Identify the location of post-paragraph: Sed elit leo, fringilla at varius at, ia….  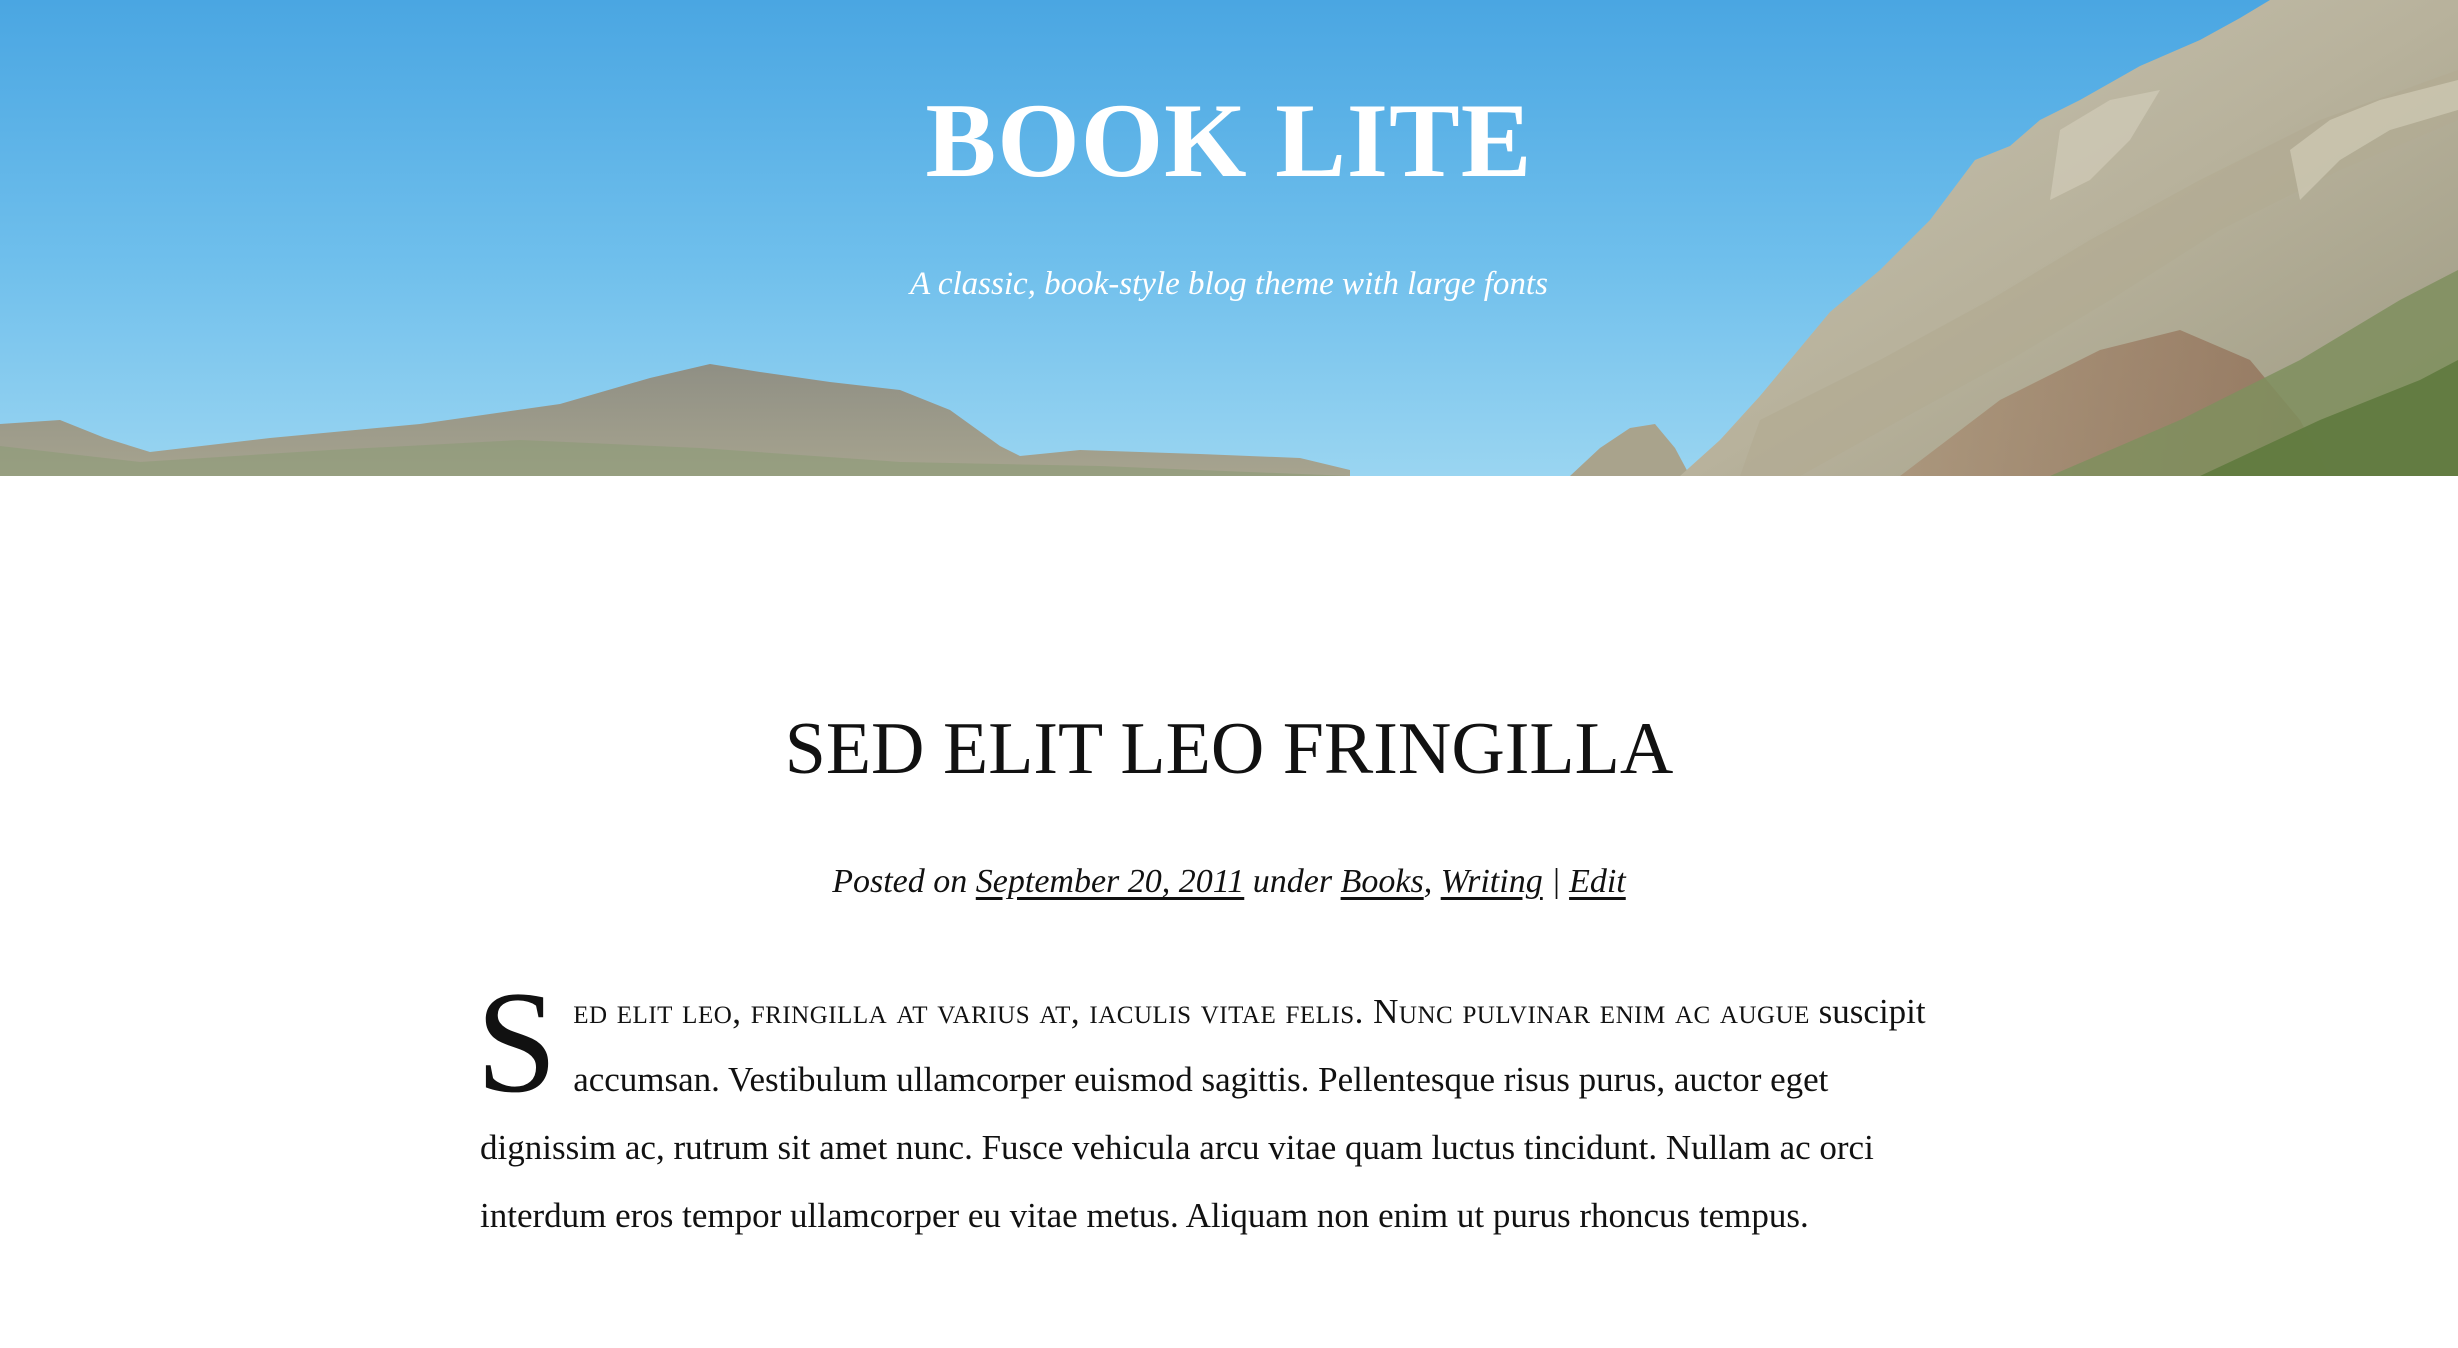
(1218, 1109).